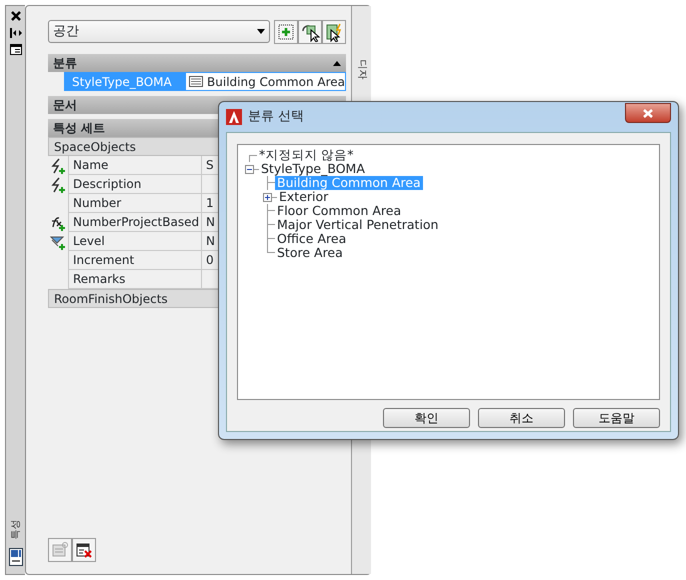 This screenshot has height=580, width=686. Describe the element at coordinates (15, 557) in the screenshot. I see `panel-icon` at that location.